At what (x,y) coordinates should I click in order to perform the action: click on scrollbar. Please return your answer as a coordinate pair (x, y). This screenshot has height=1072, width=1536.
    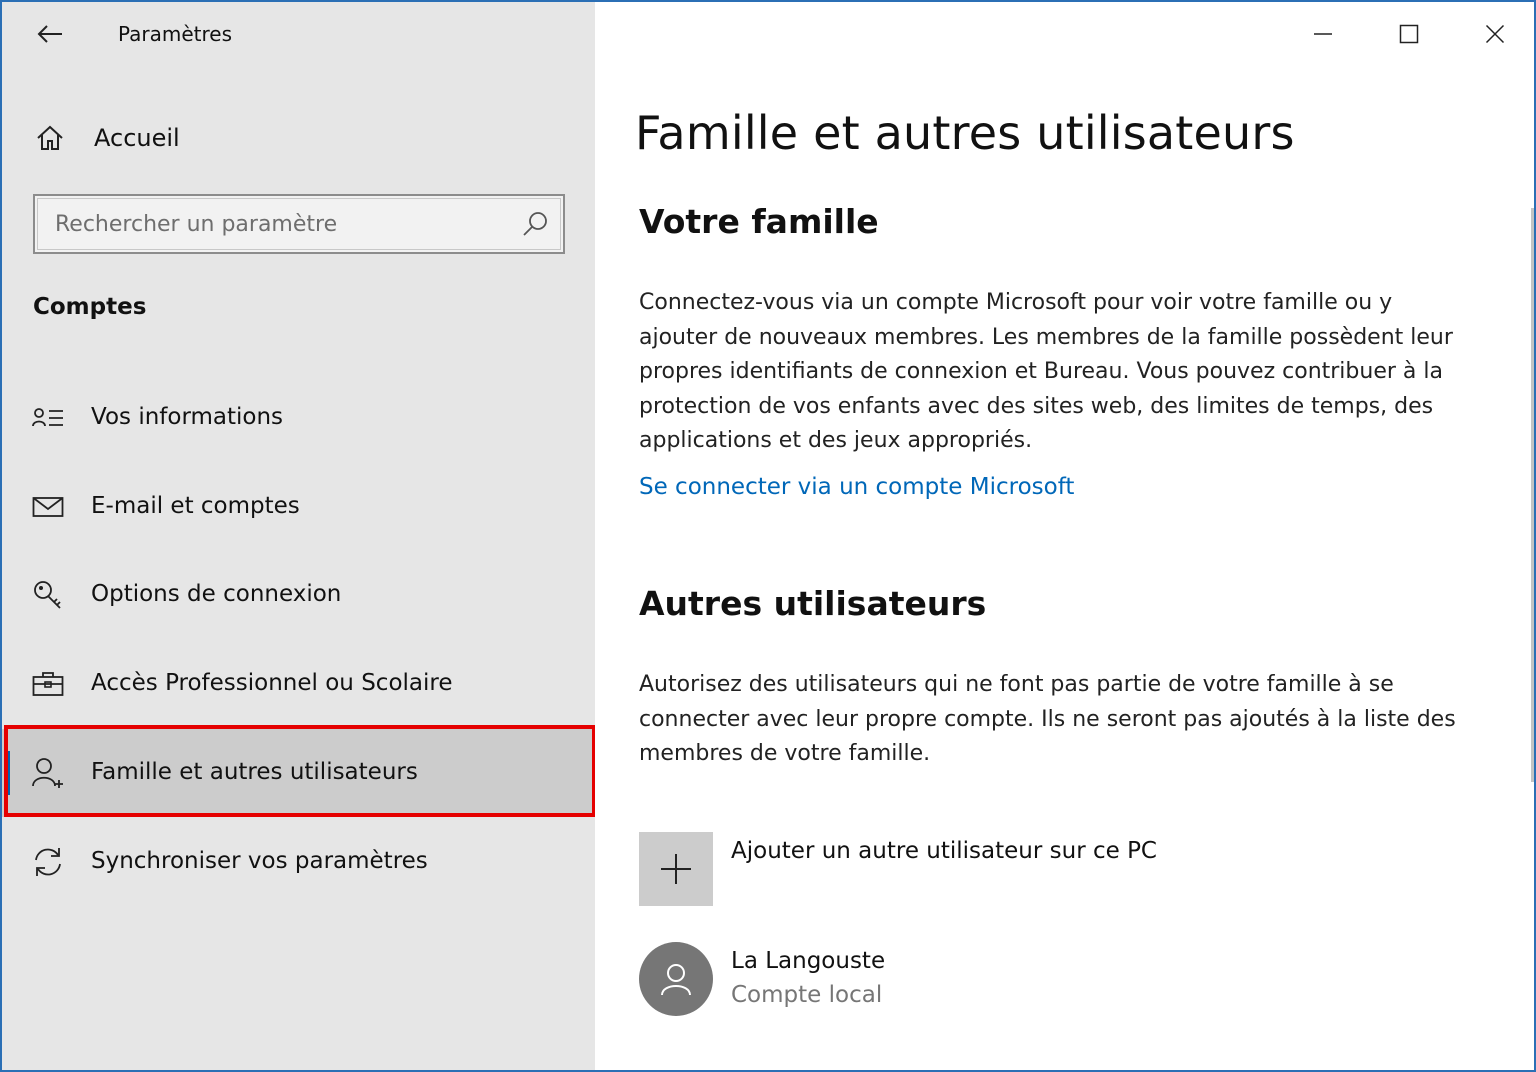
    Looking at the image, I should click on (1532, 495).